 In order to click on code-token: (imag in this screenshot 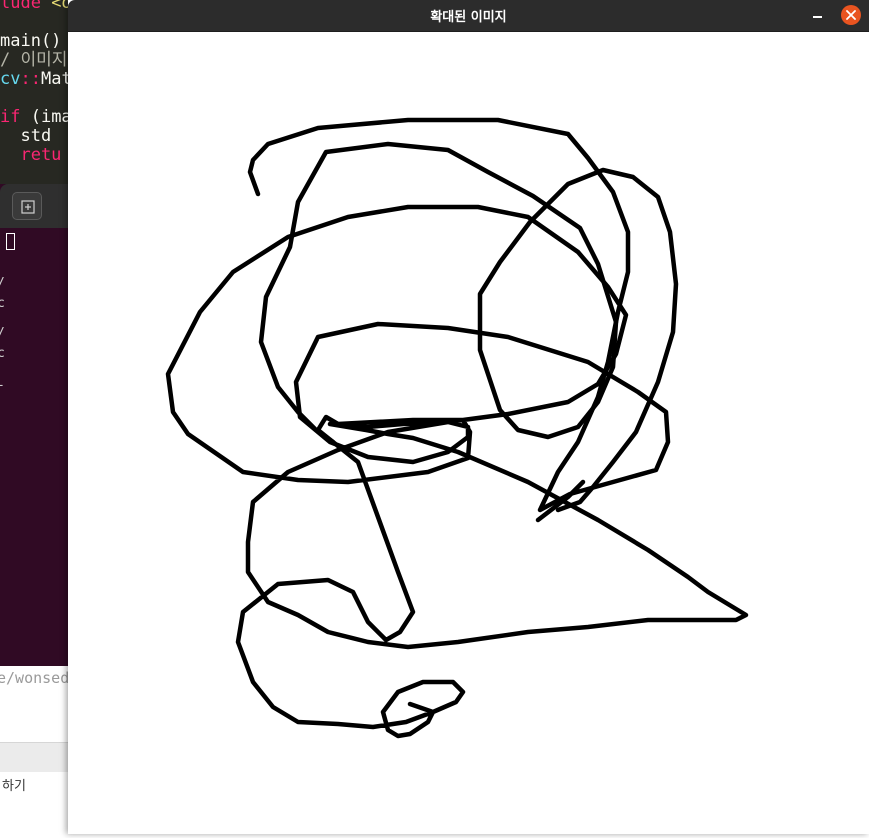, I will do `click(50, 117)`.